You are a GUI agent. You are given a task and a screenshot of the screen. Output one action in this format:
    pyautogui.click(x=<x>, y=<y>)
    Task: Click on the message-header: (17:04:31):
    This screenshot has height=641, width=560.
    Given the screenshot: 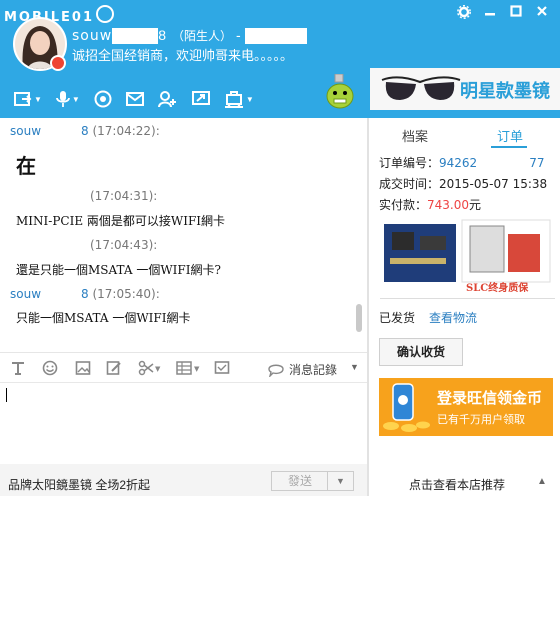 What is the action you would take?
    pyautogui.click(x=123, y=196)
    